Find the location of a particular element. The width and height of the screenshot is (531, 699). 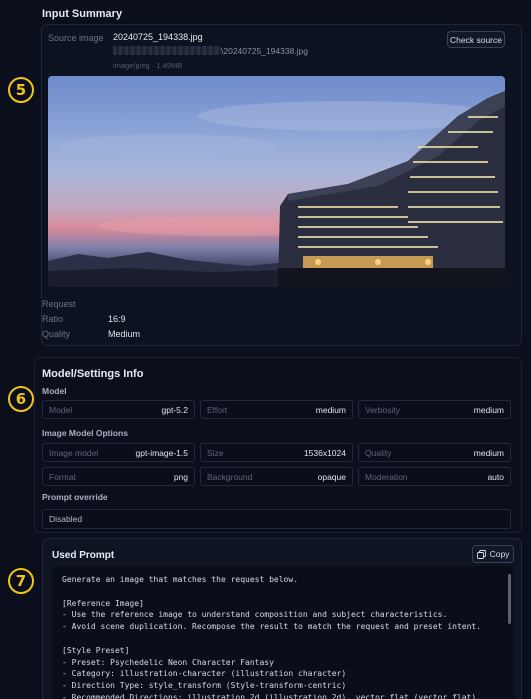

step-badge-6: 6 is located at coordinates (21, 399).